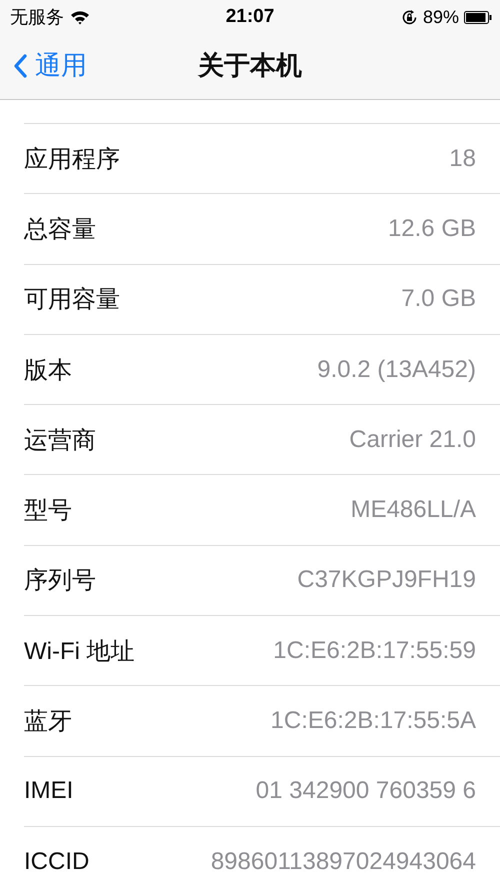 This screenshot has height=887, width=500. Describe the element at coordinates (48, 511) in the screenshot. I see `row-label: 型号` at that location.